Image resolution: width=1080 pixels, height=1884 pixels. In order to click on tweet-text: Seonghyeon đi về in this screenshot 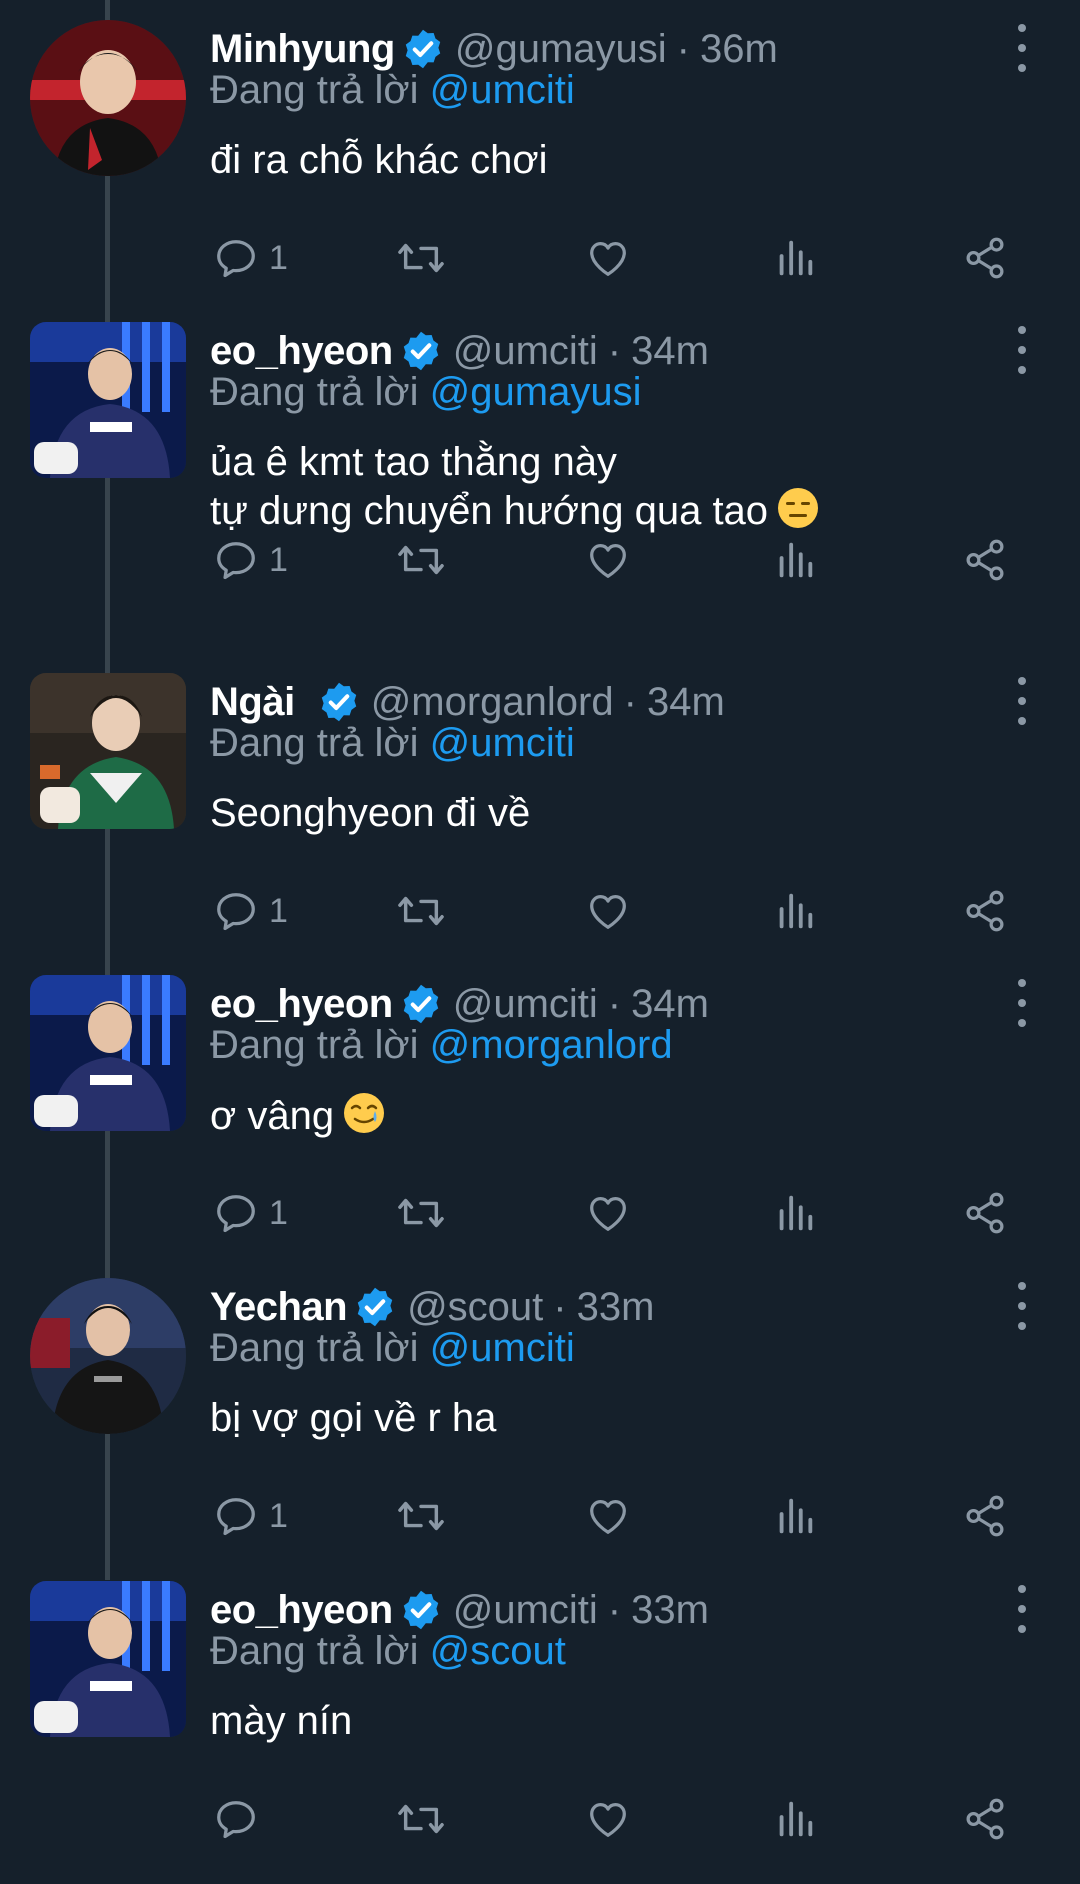, I will do `click(370, 813)`.